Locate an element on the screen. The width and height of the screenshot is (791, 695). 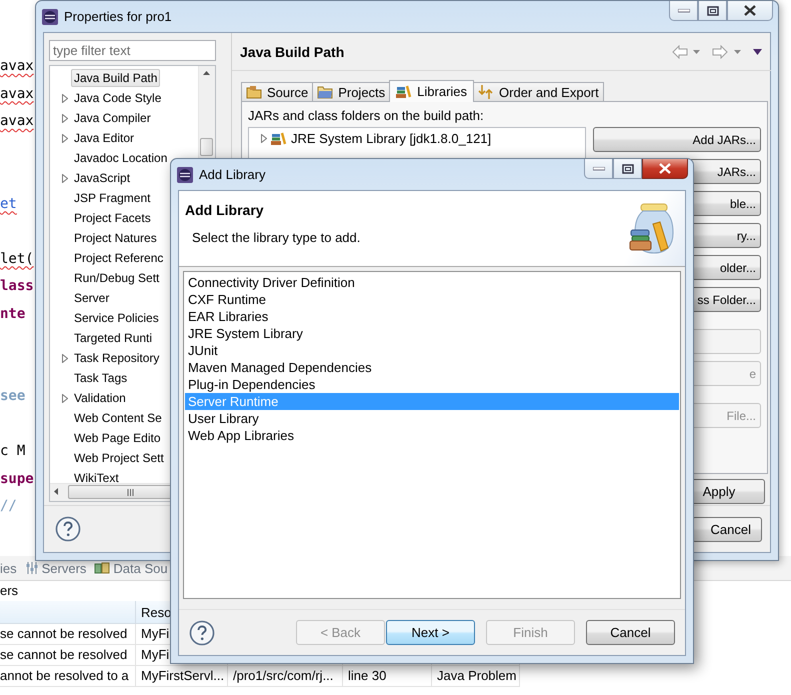
library-entry: JRE System Library [jdk1.8.0_121] is located at coordinates (391, 138).